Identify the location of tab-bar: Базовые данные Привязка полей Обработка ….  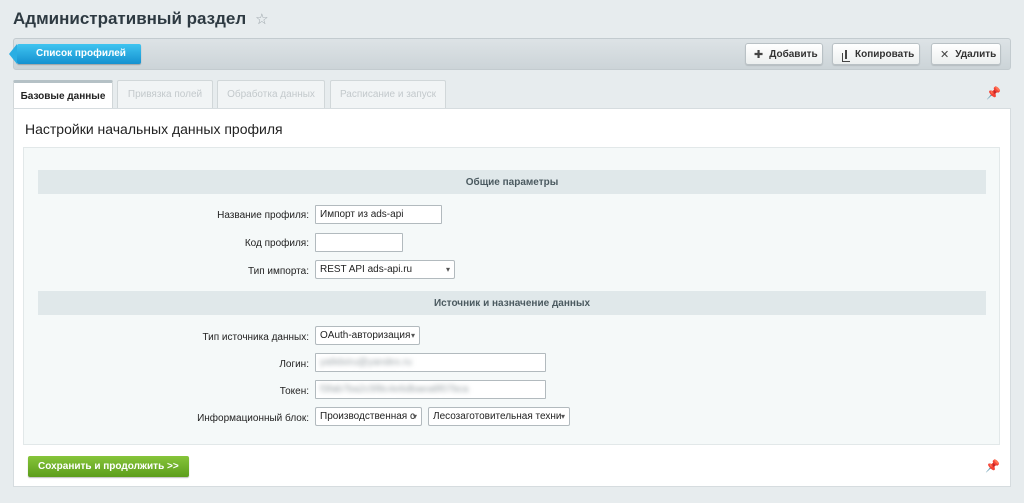
(512, 94).